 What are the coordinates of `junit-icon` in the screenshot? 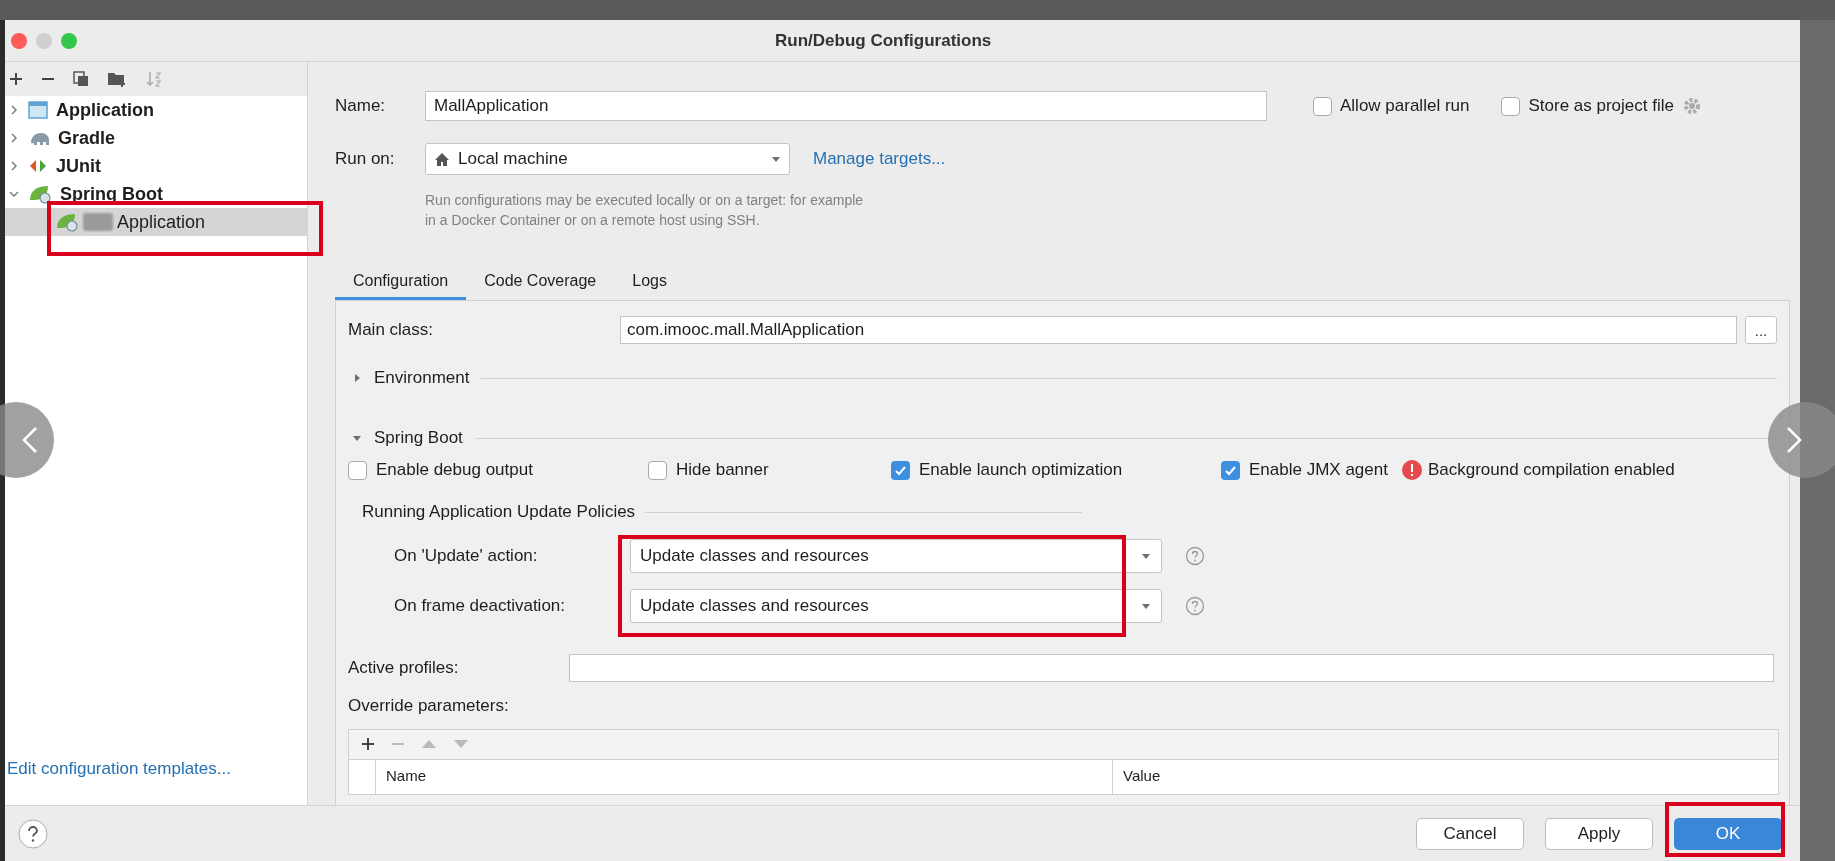 It's located at (38, 166).